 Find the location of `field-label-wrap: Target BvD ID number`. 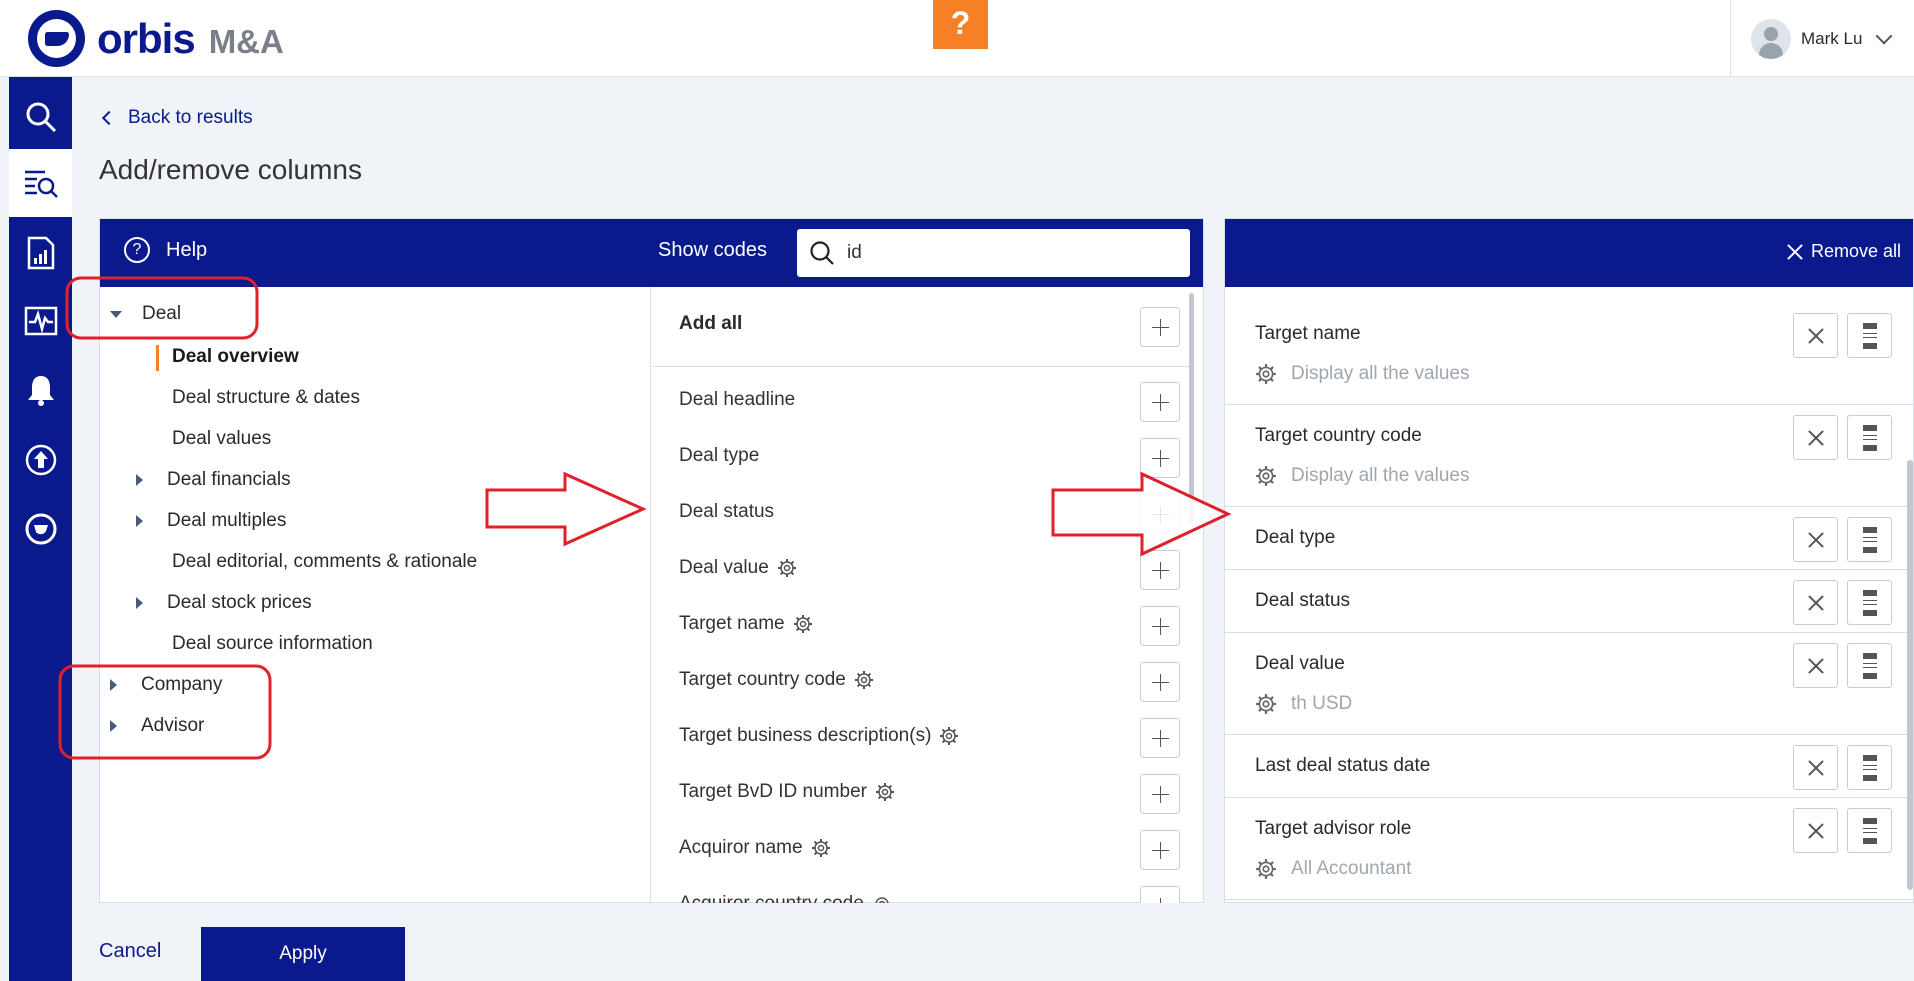

field-label-wrap: Target BvD ID number is located at coordinates (787, 792).